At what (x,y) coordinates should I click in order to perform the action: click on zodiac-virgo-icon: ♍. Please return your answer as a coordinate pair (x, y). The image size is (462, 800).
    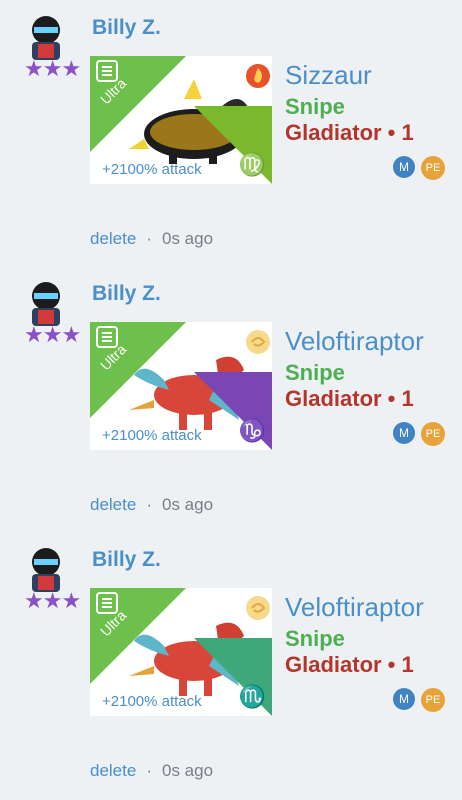
    Looking at the image, I should click on (252, 164).